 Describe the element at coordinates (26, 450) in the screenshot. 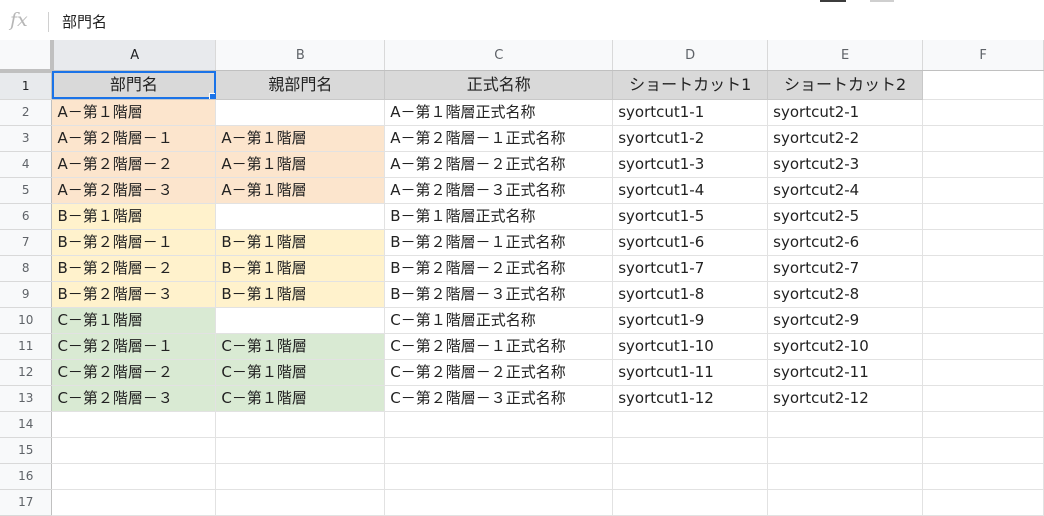

I see `row-header-15: 15` at that location.